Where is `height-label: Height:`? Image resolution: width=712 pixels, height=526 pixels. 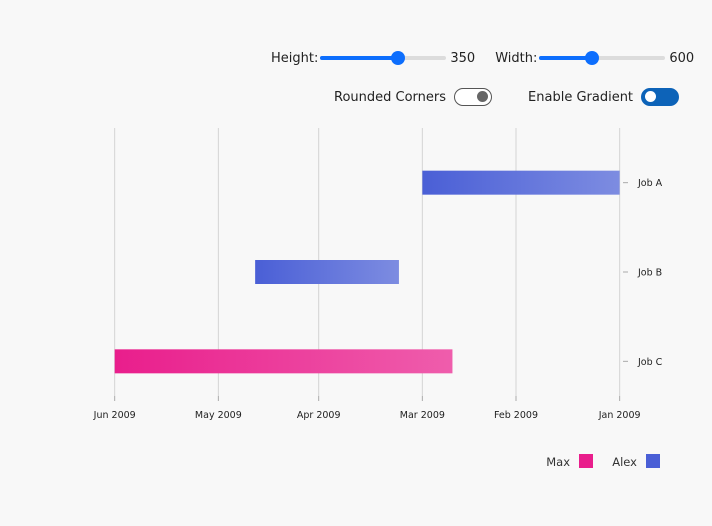
height-label: Height: is located at coordinates (295, 58).